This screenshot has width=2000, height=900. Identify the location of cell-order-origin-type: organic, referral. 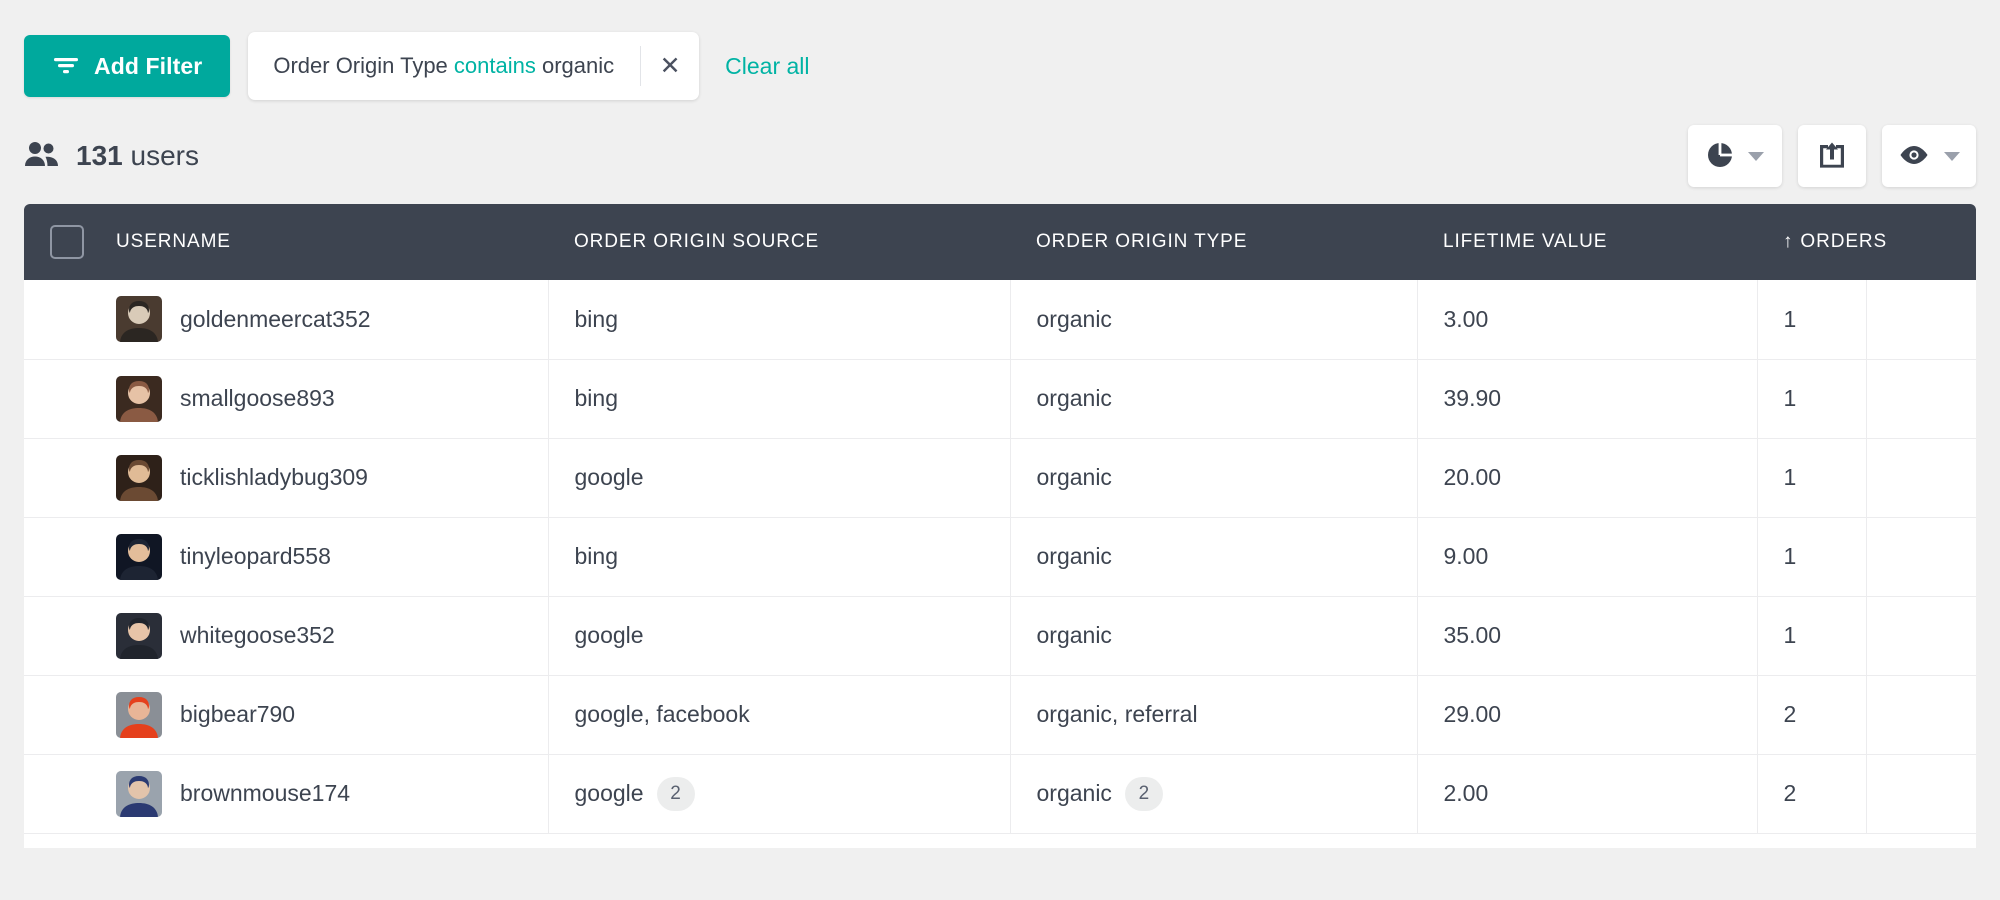
(1214, 715).